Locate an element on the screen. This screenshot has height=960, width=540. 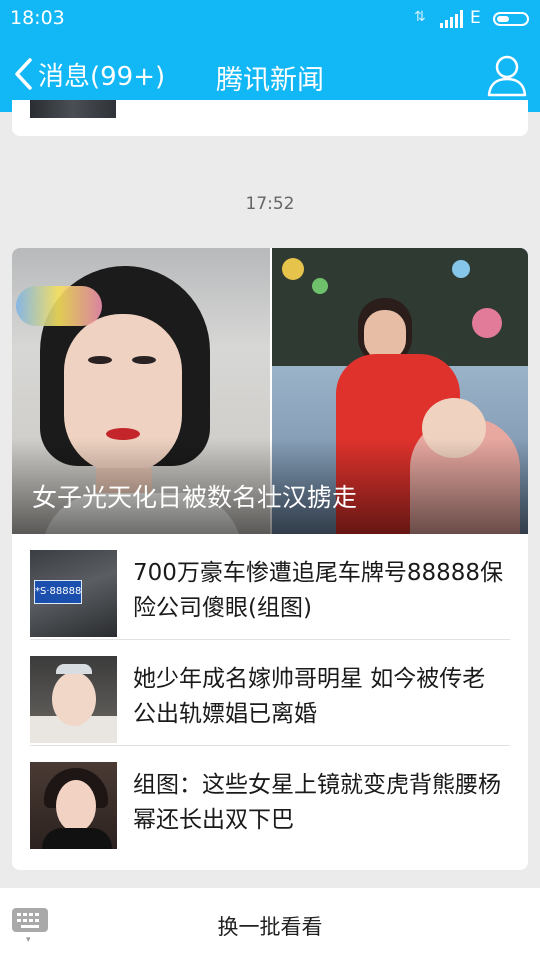
news-item: 她少年成名嫁帅哥明星 如今被传老公出轨嫖娼已离婚 is located at coordinates (270, 693).